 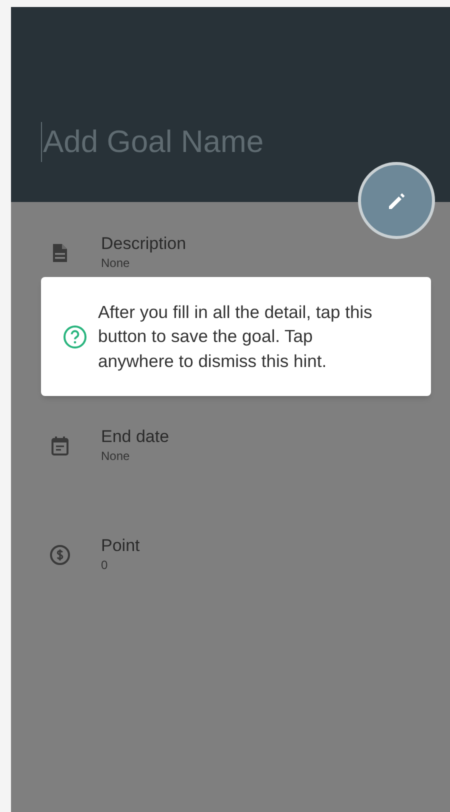 I want to click on field-label: Description, so click(x=143, y=244).